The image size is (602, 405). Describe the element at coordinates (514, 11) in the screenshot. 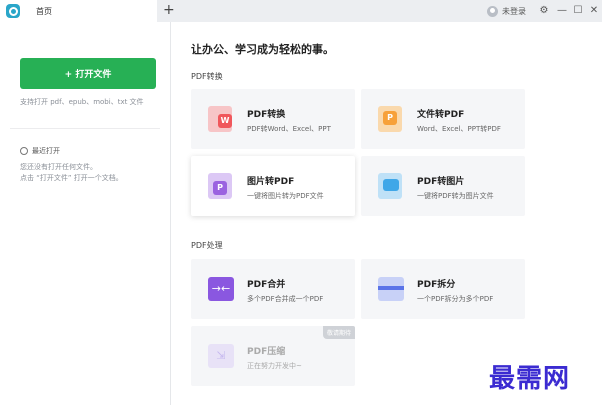

I see `user-label: 未登录` at that location.